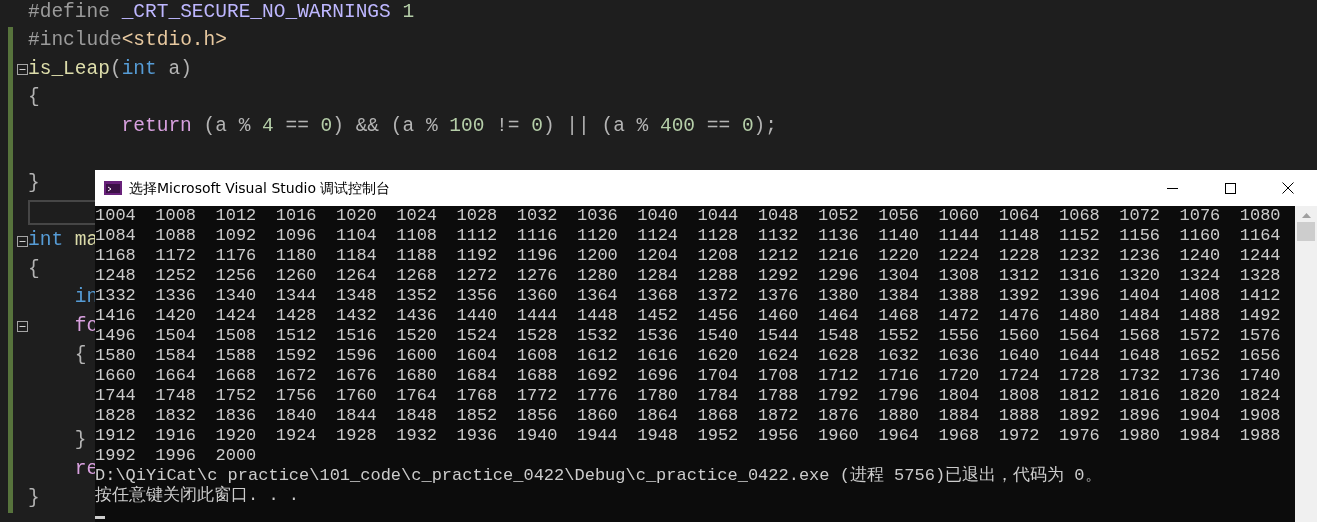 This screenshot has width=1317, height=522. I want to click on output-number: 1032, so click(537, 216).